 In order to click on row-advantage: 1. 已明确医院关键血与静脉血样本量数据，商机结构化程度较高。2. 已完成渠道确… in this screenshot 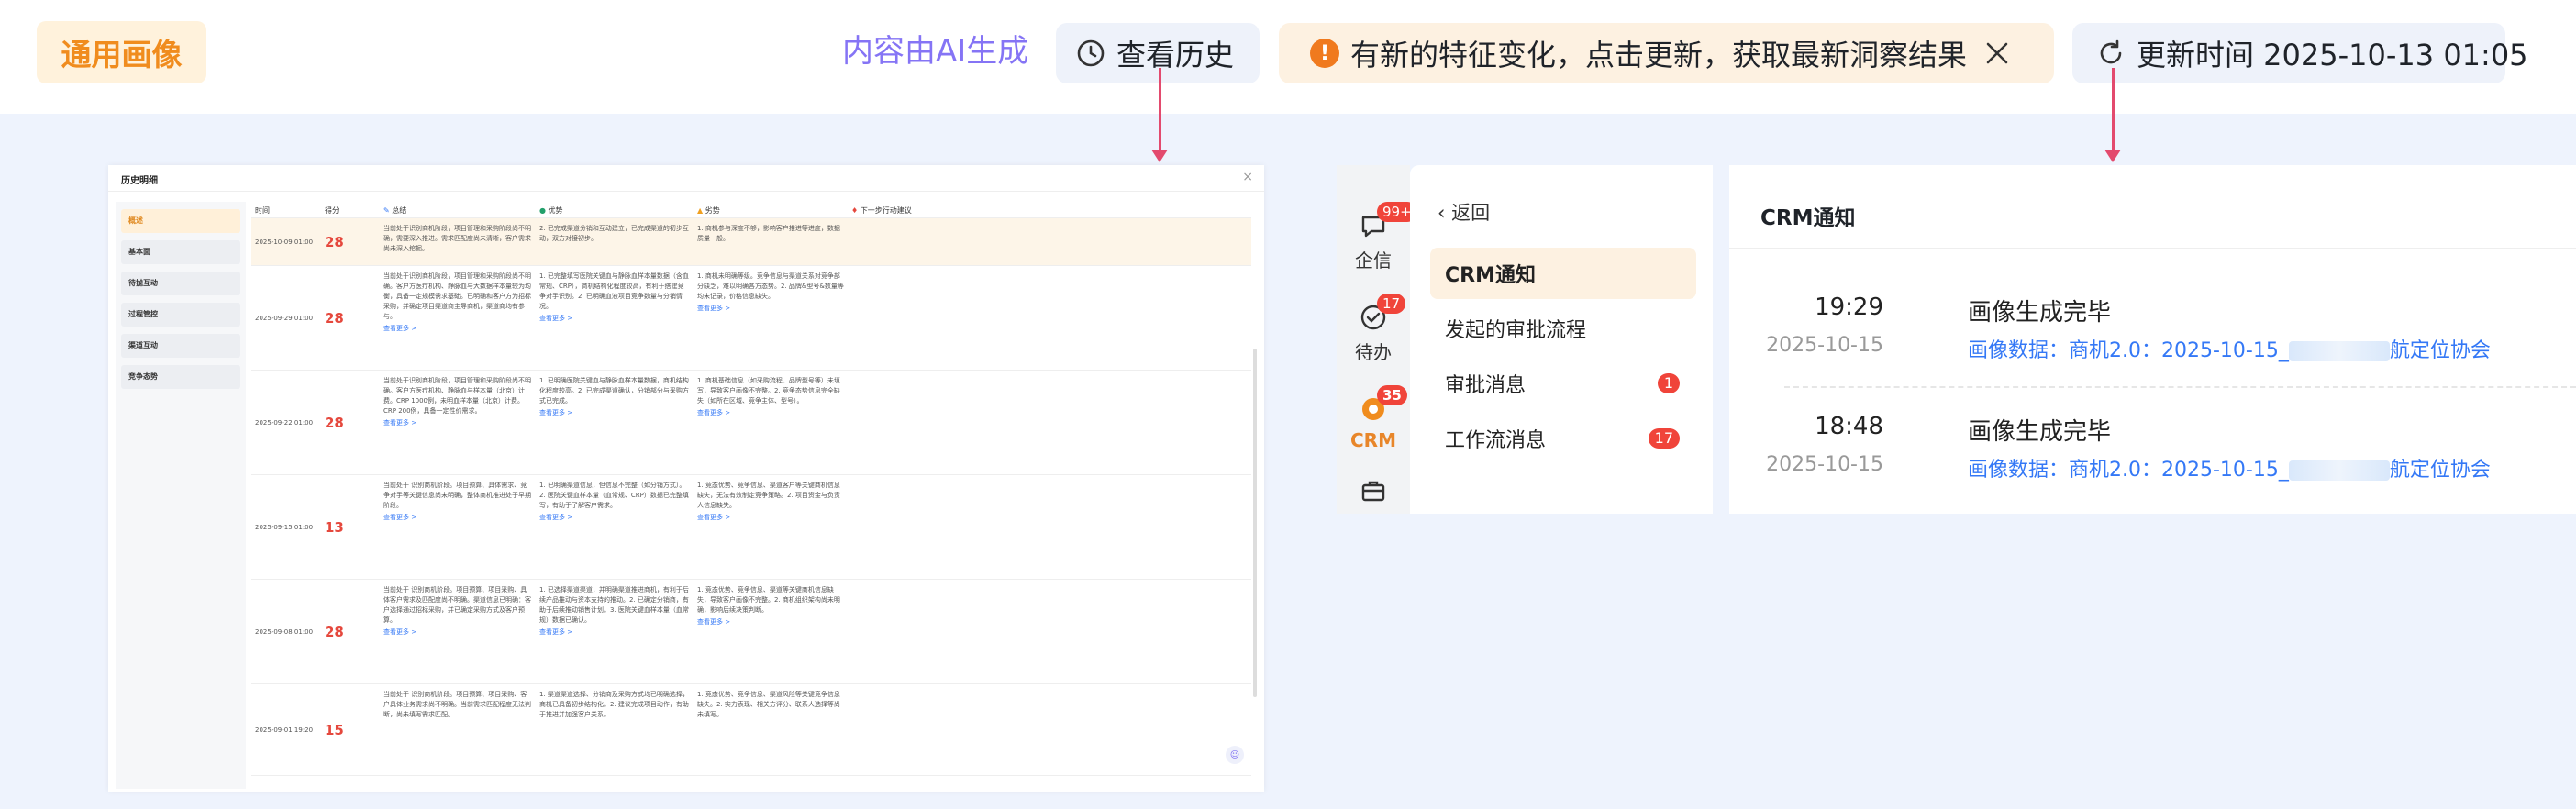, I will do `click(614, 390)`.